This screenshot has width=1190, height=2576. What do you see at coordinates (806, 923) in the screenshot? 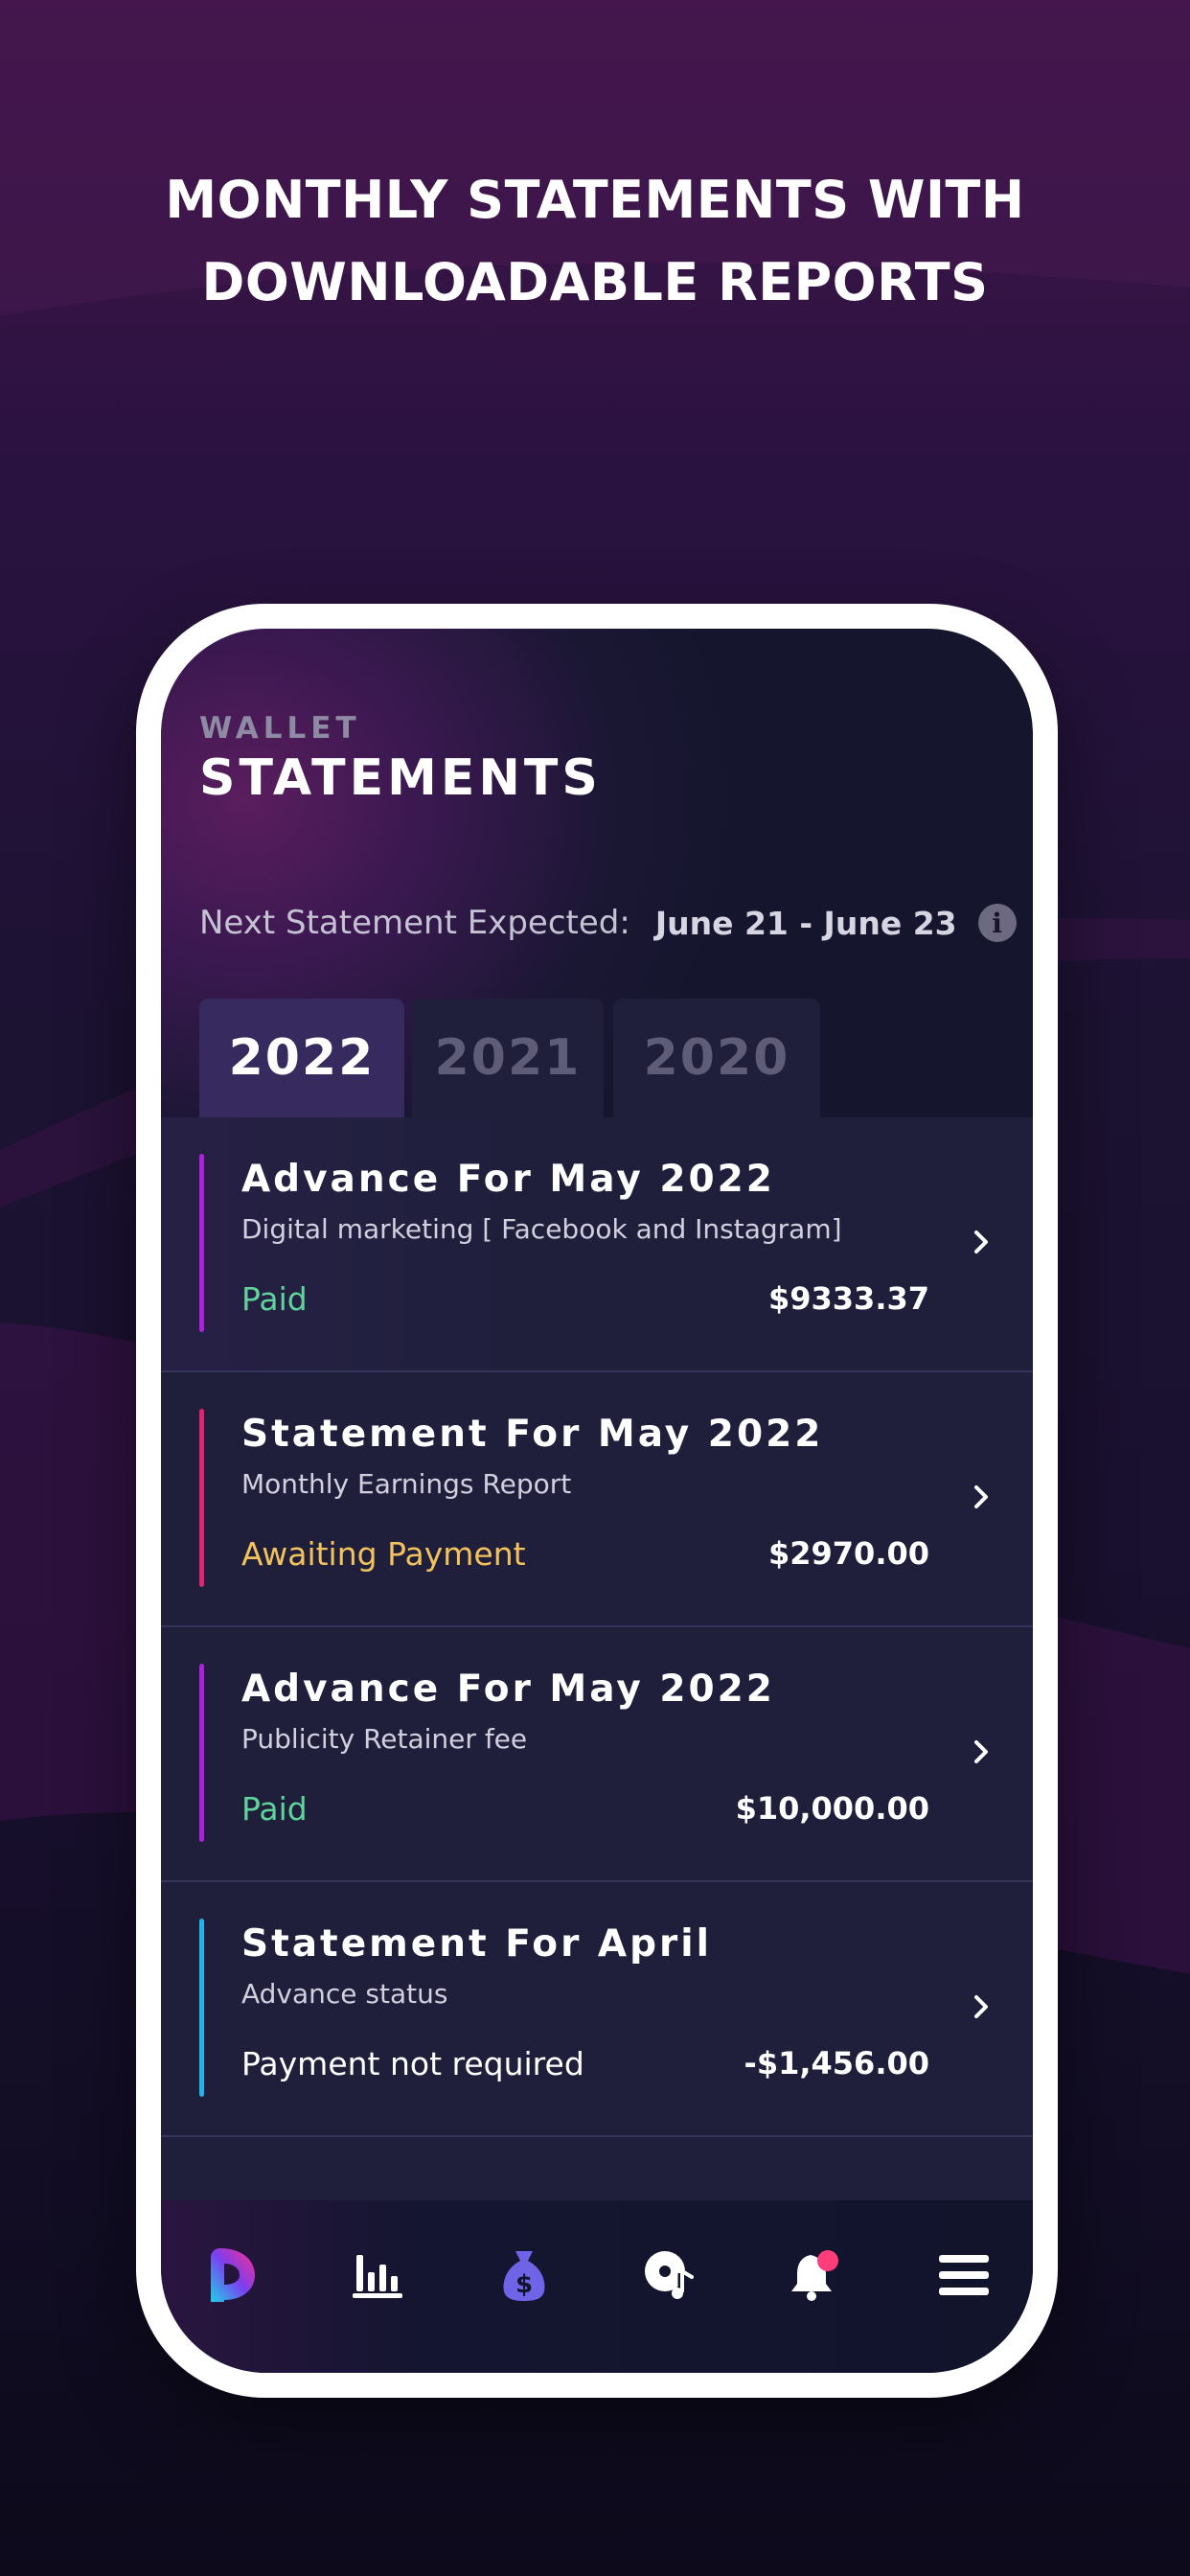
I see `next-statement-dates: June 21 - June 23` at bounding box center [806, 923].